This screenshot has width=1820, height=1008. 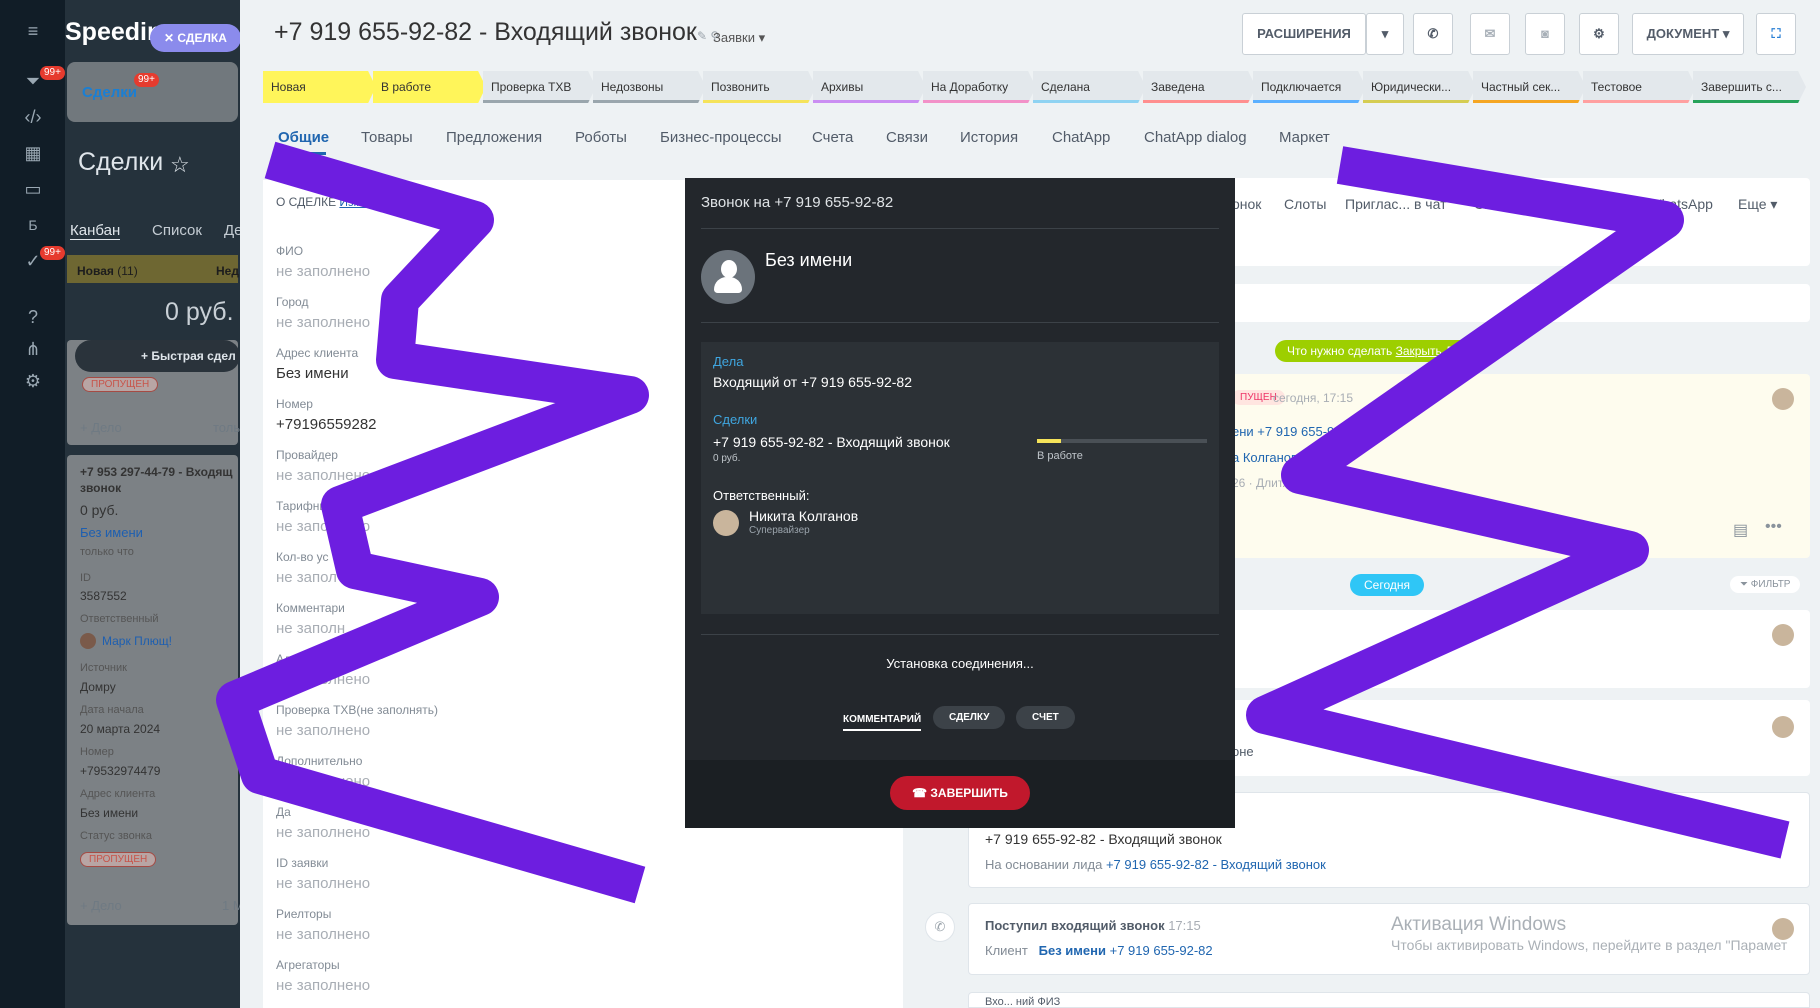 What do you see at coordinates (960, 793) in the screenshot?
I see `finish-call-button: ☎ ЗАВЕРШИТЬ` at bounding box center [960, 793].